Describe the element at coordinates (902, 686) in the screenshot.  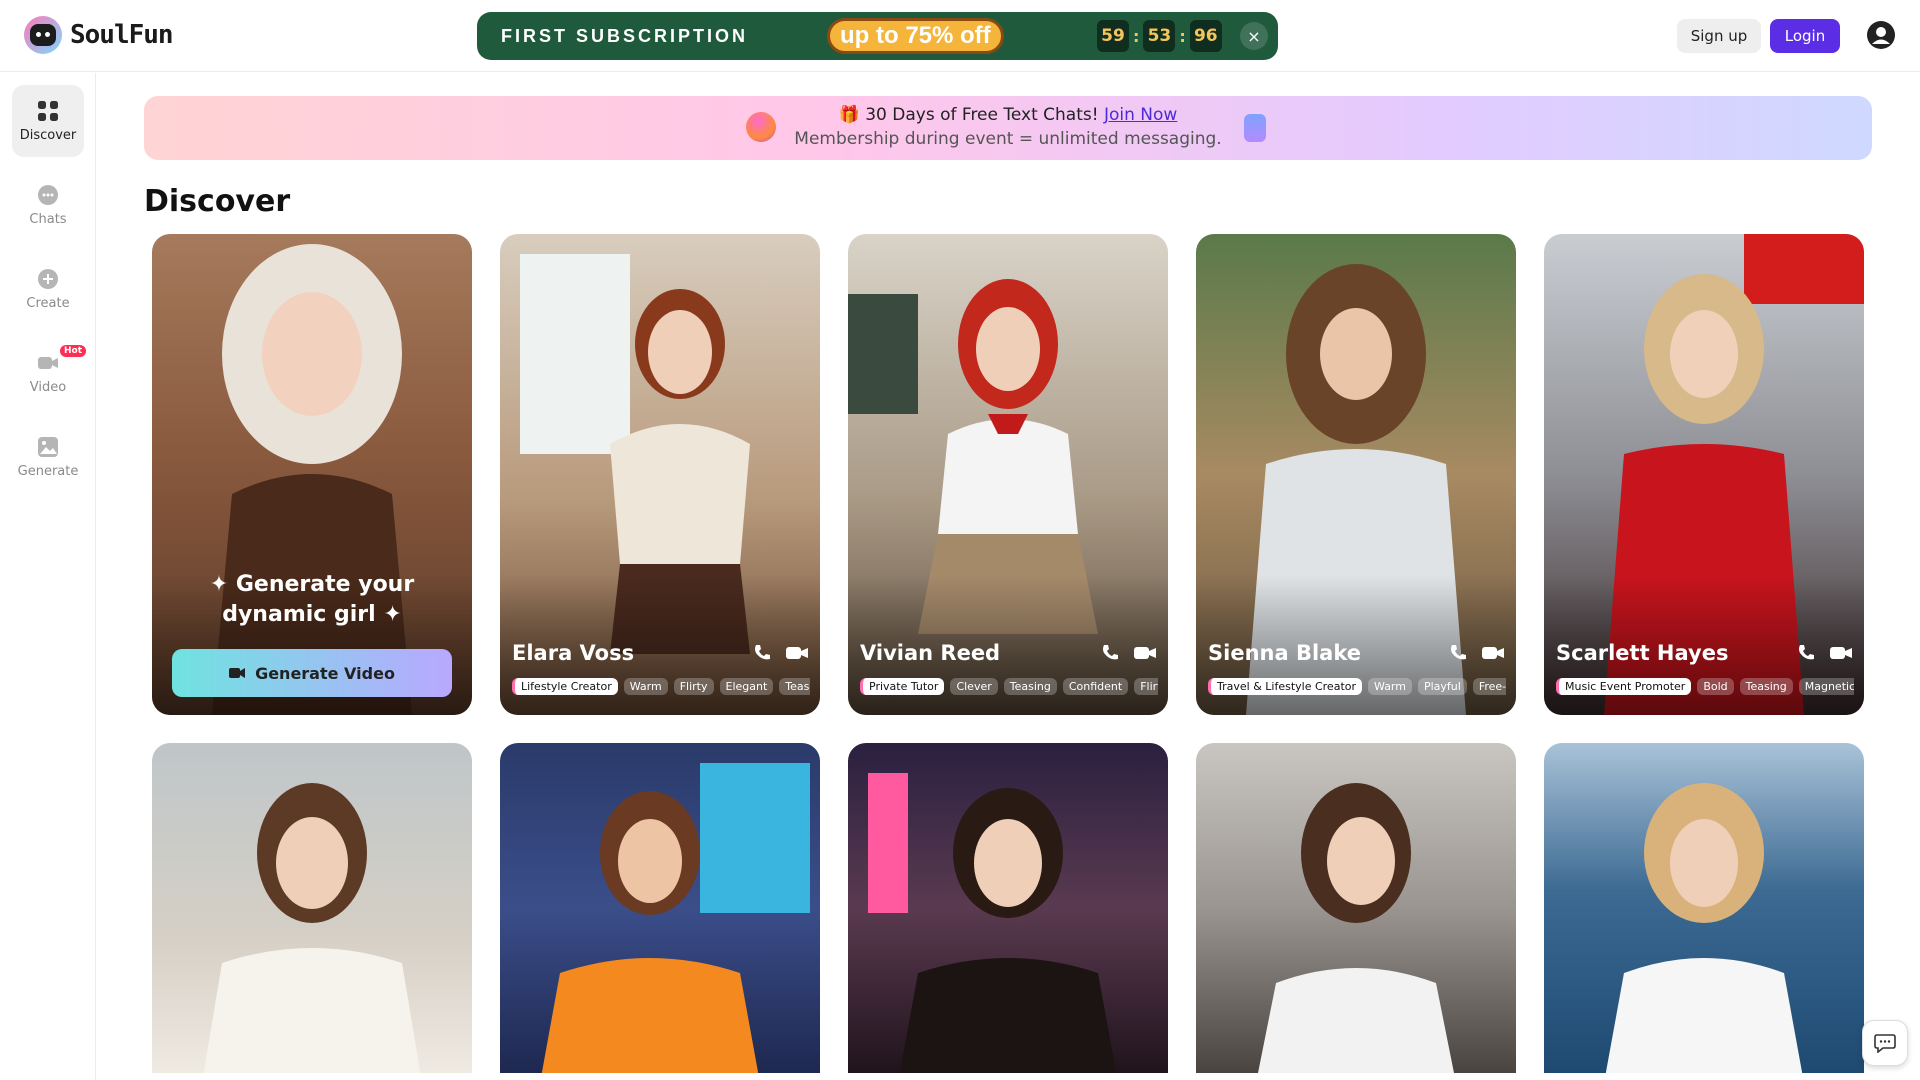
I see `tag: Private Tutor` at that location.